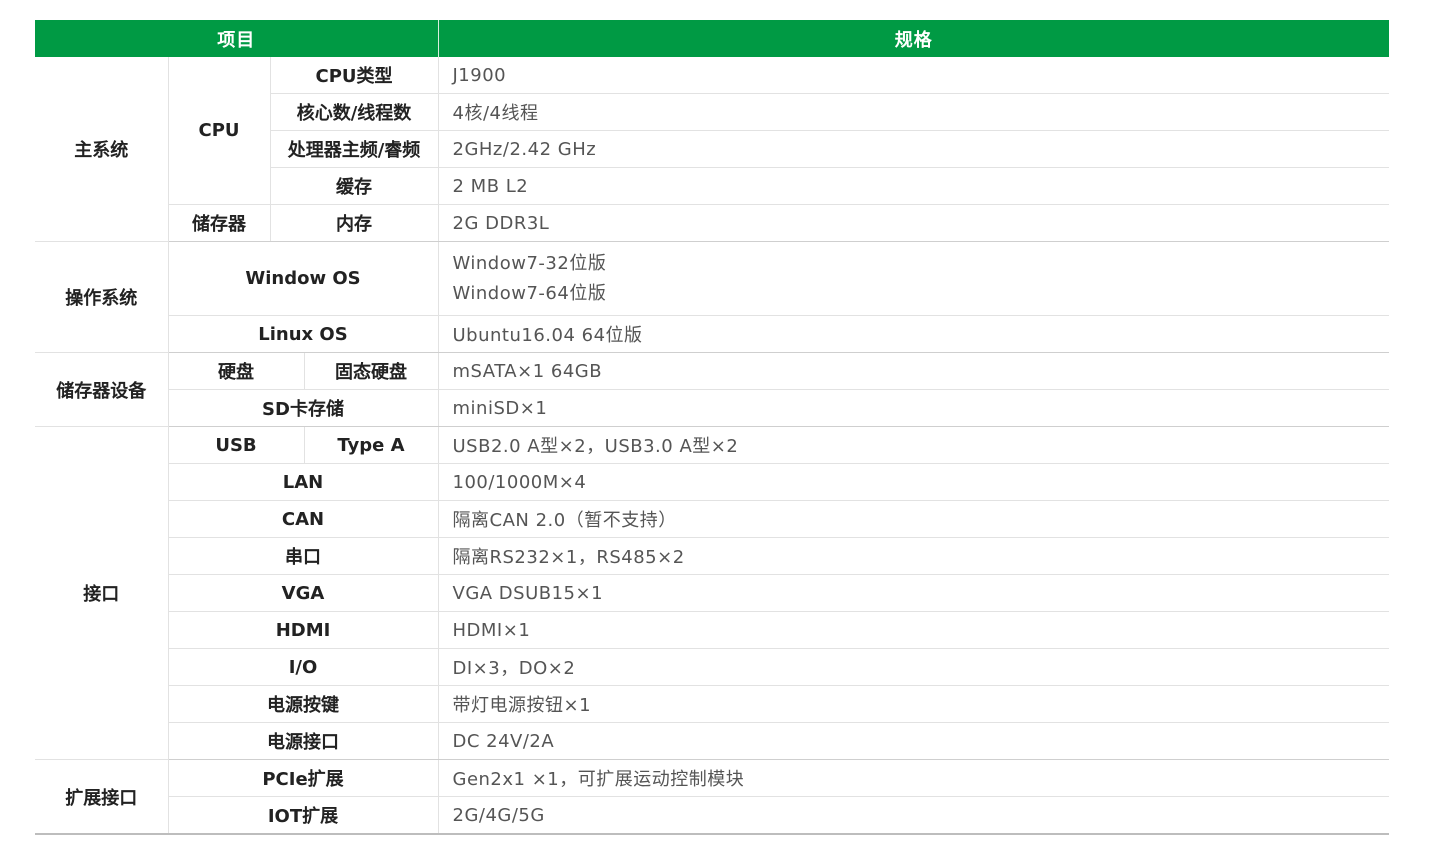  What do you see at coordinates (219, 131) in the screenshot?
I see `sub-cpu: CPU` at bounding box center [219, 131].